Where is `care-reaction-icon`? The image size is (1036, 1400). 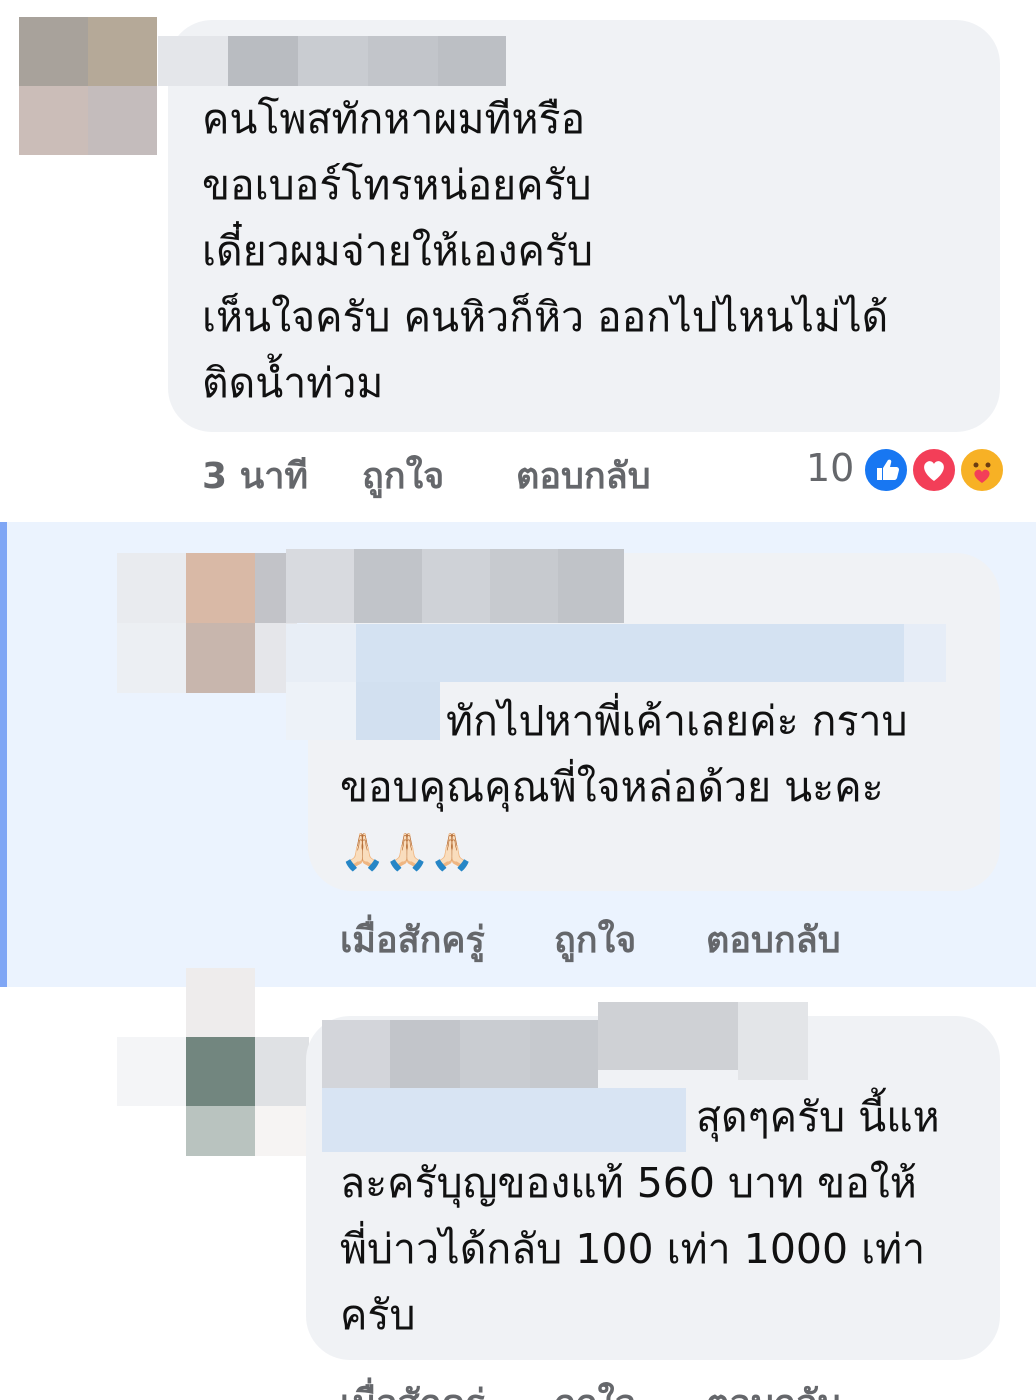 care-reaction-icon is located at coordinates (982, 470).